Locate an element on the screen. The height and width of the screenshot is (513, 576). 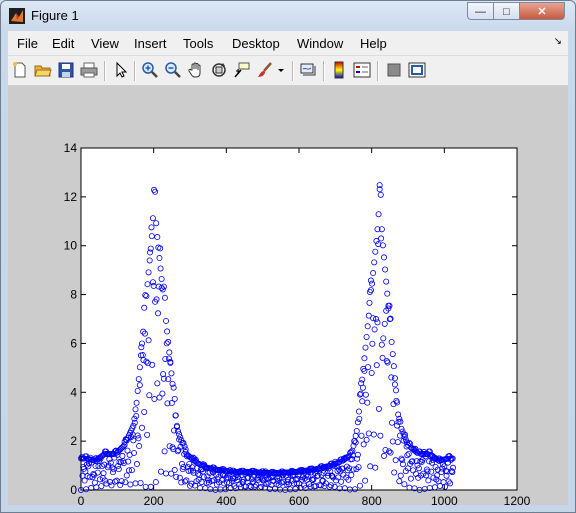
close-button: ✕ is located at coordinates (542, 11).